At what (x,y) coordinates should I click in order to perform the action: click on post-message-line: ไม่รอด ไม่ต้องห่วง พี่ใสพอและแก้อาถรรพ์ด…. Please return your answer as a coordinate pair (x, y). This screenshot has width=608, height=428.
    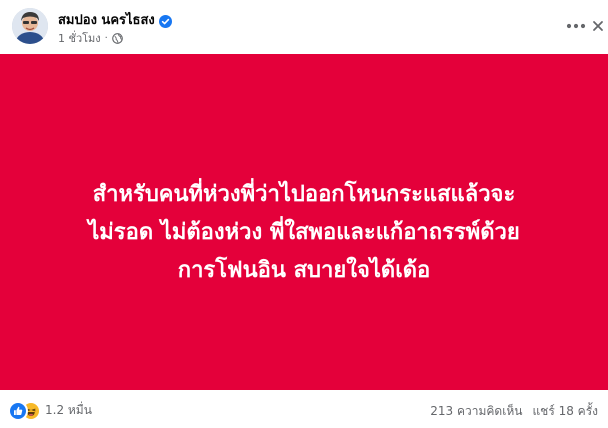
    Looking at the image, I should click on (304, 232).